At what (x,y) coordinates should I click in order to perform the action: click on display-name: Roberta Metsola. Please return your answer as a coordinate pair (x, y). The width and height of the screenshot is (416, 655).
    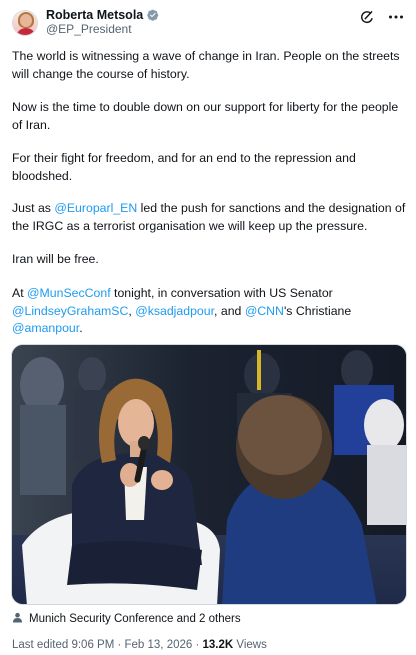
    Looking at the image, I should click on (94, 15).